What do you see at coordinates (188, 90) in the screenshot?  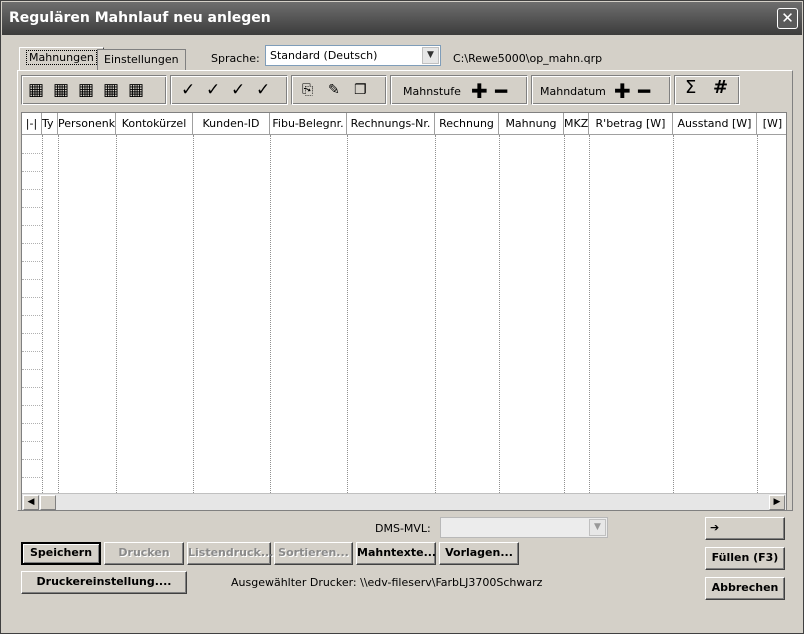 I see `check-icon-1: ✓` at bounding box center [188, 90].